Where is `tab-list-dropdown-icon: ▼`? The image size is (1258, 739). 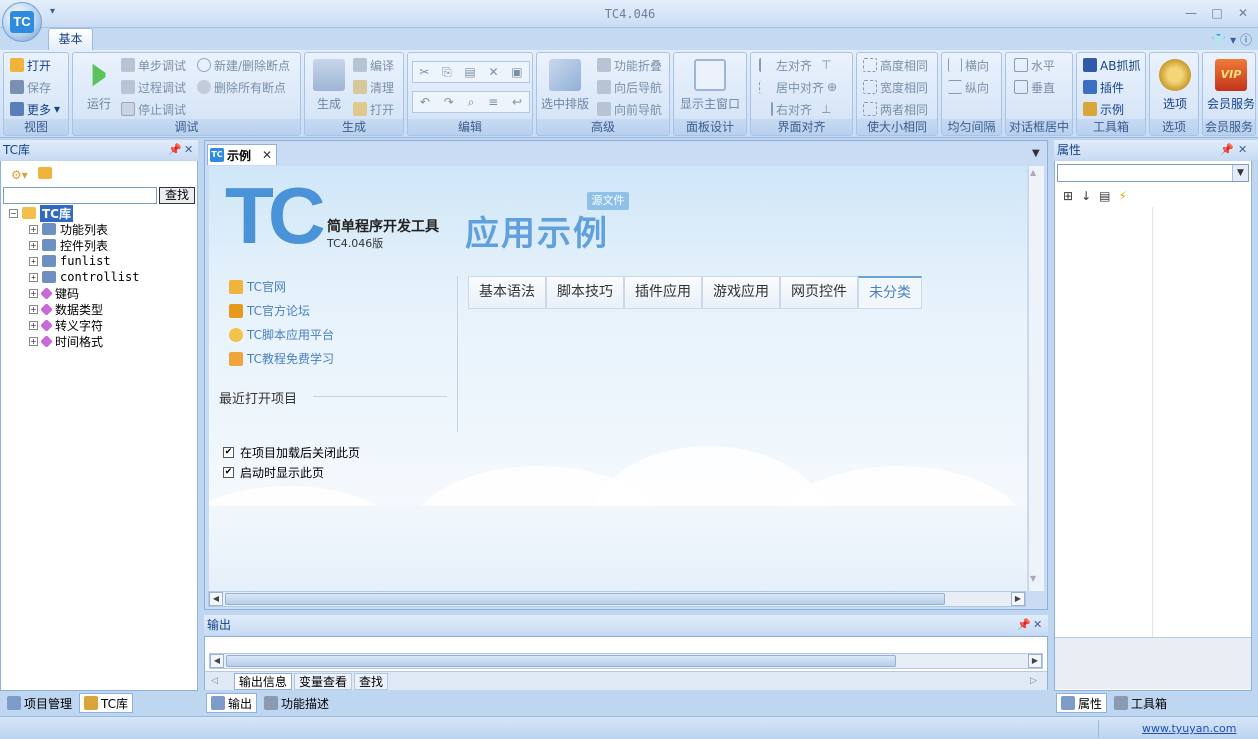
tab-list-dropdown-icon: ▼ is located at coordinates (1036, 153).